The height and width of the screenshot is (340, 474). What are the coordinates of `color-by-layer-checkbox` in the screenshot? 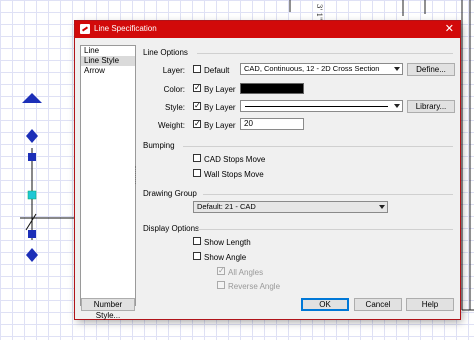 It's located at (197, 87).